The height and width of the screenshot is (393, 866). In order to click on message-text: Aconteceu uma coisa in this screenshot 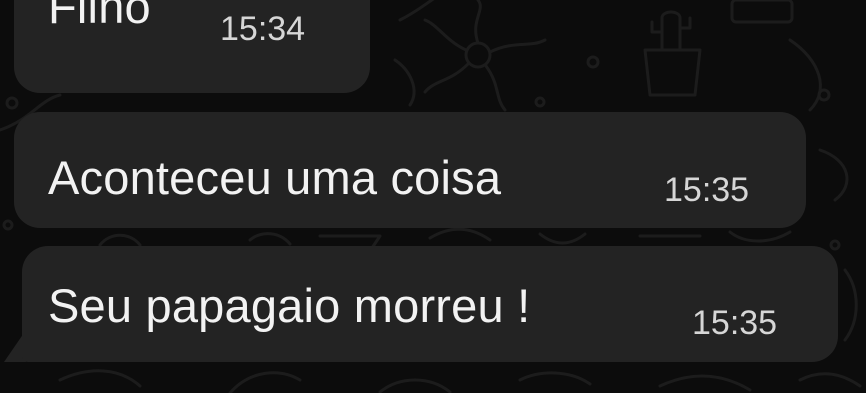, I will do `click(275, 177)`.